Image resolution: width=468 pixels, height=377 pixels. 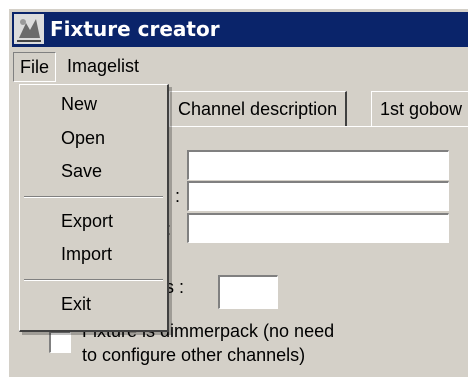 What do you see at coordinates (87, 221) in the screenshot?
I see `menu-item-export: Export` at bounding box center [87, 221].